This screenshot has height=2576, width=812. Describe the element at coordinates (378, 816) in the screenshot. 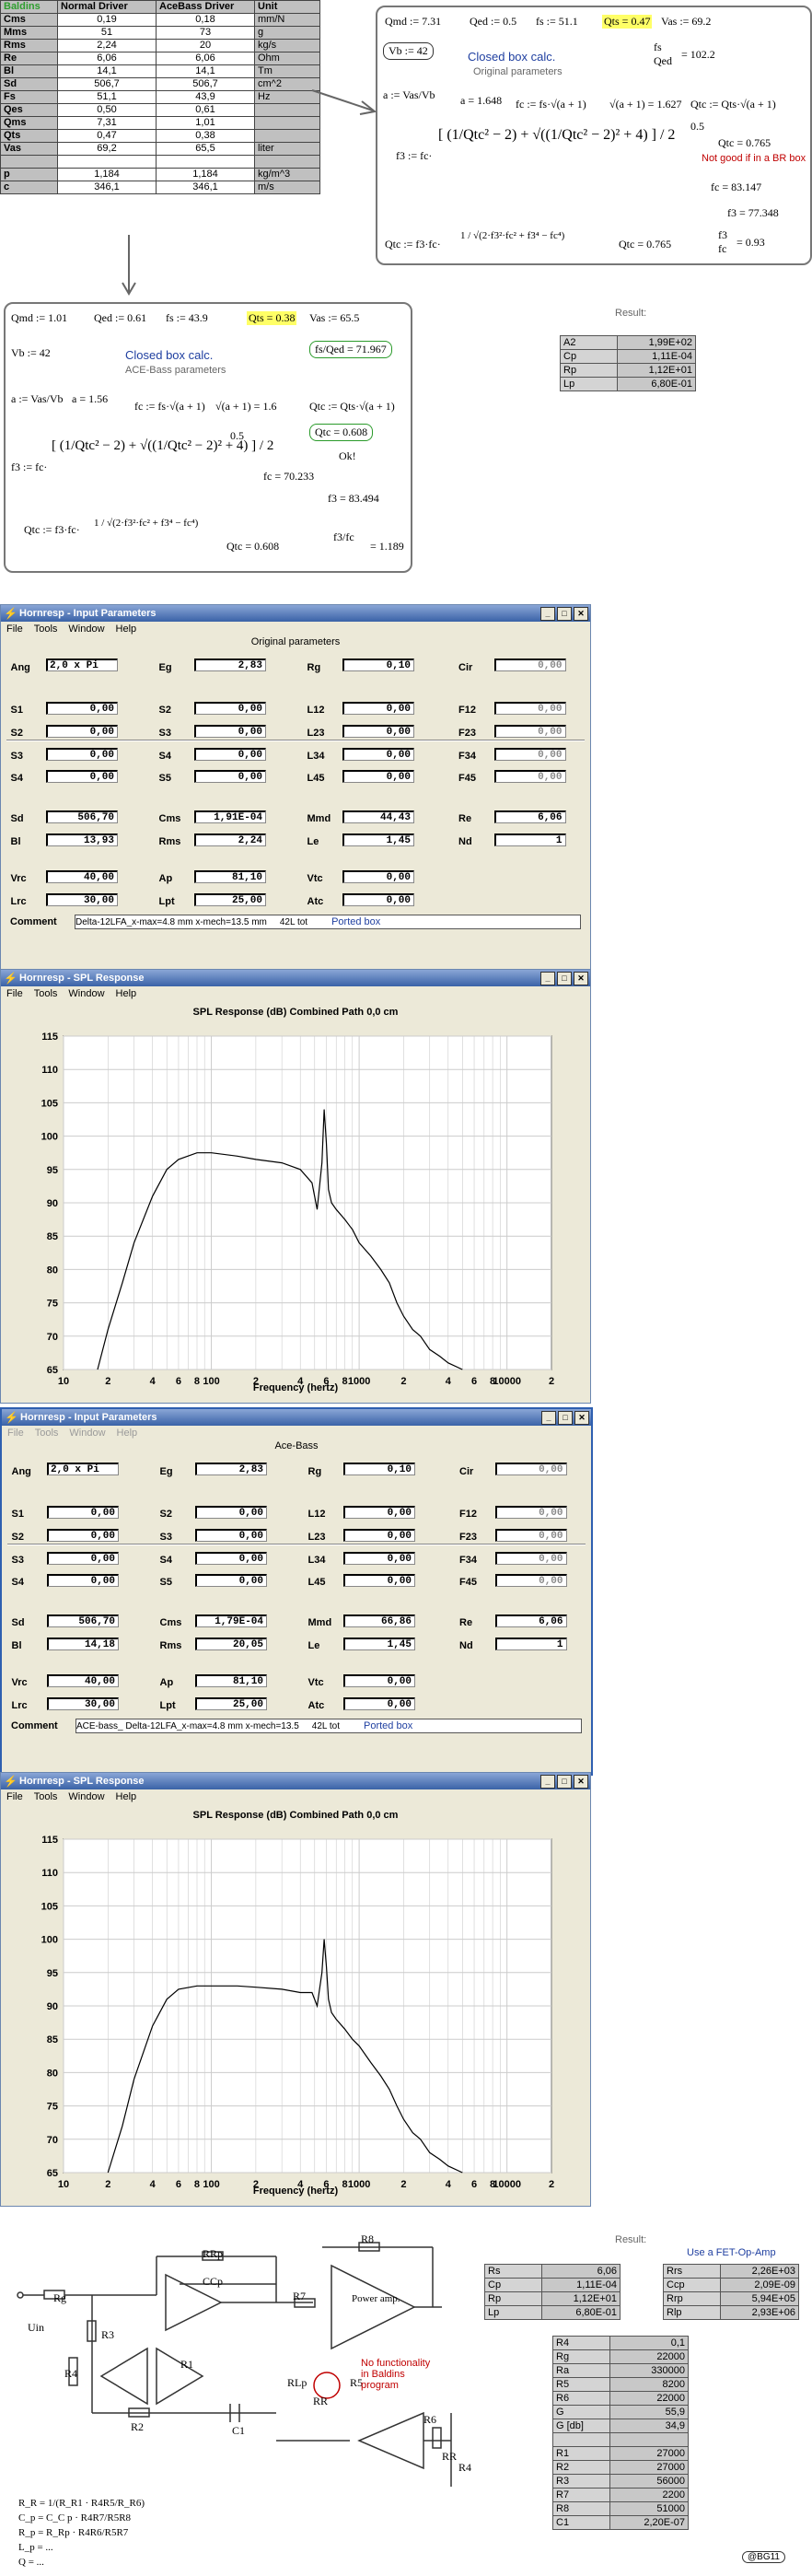

I see `param-field-mmd: 44,43` at that location.